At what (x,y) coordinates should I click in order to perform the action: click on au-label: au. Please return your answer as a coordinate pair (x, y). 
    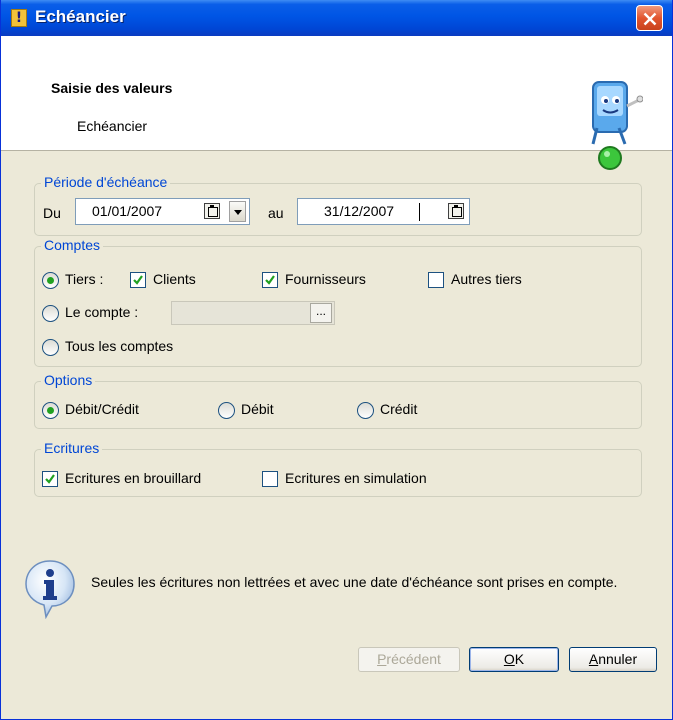
    Looking at the image, I should click on (276, 213).